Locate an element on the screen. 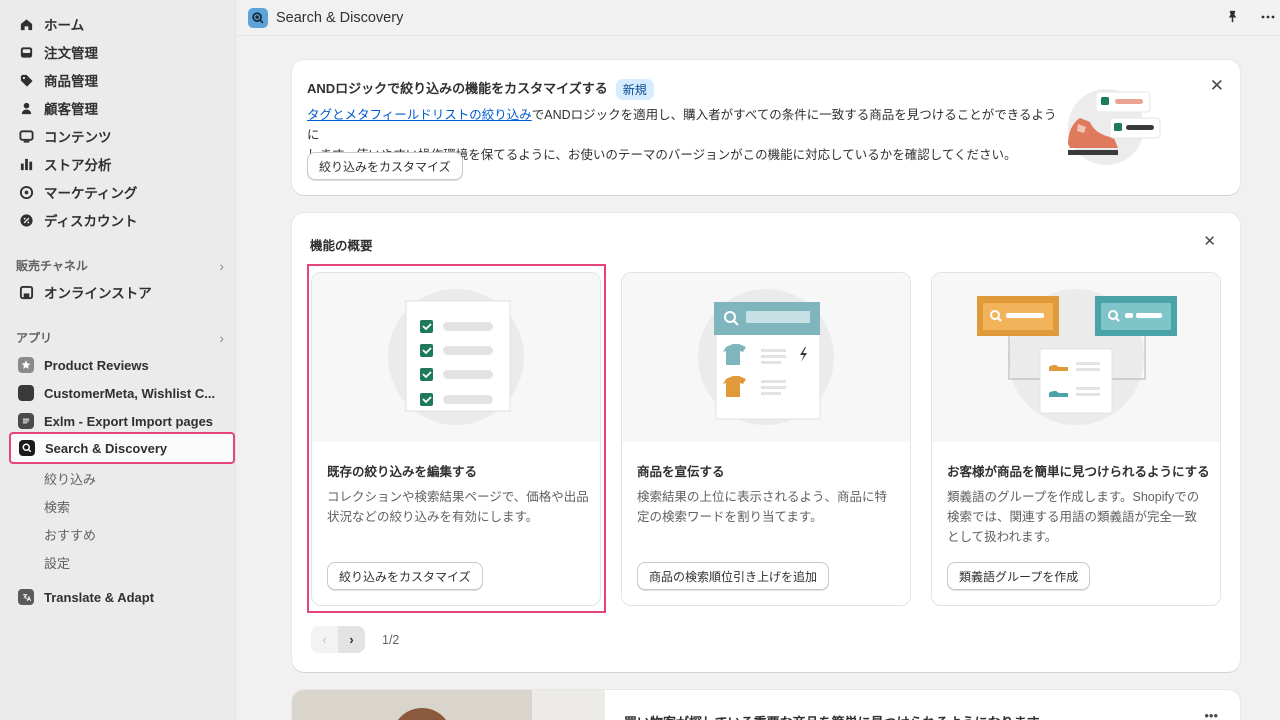 This screenshot has width=1280, height=720. section-label: 販売チャネル is located at coordinates (52, 266).